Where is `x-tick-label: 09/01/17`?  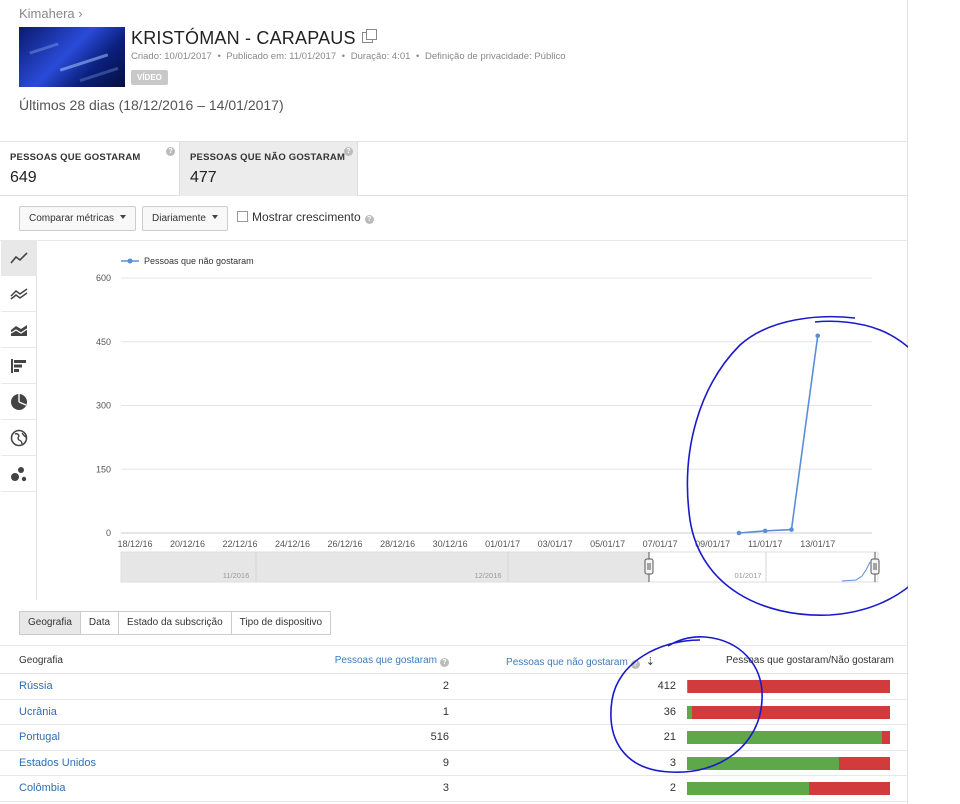 x-tick-label: 09/01/17 is located at coordinates (712, 544).